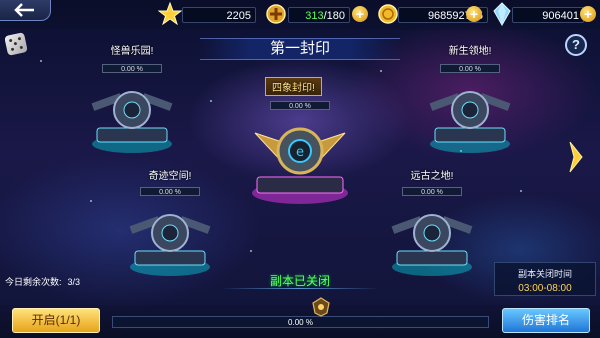  What do you see at coordinates (300, 49) in the screenshot?
I see `page-title: 第一封印` at bounding box center [300, 49].